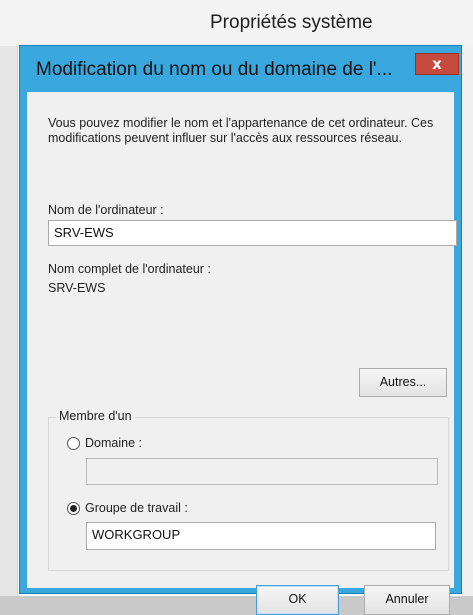 The image size is (473, 615). I want to click on close-button: x, so click(437, 64).